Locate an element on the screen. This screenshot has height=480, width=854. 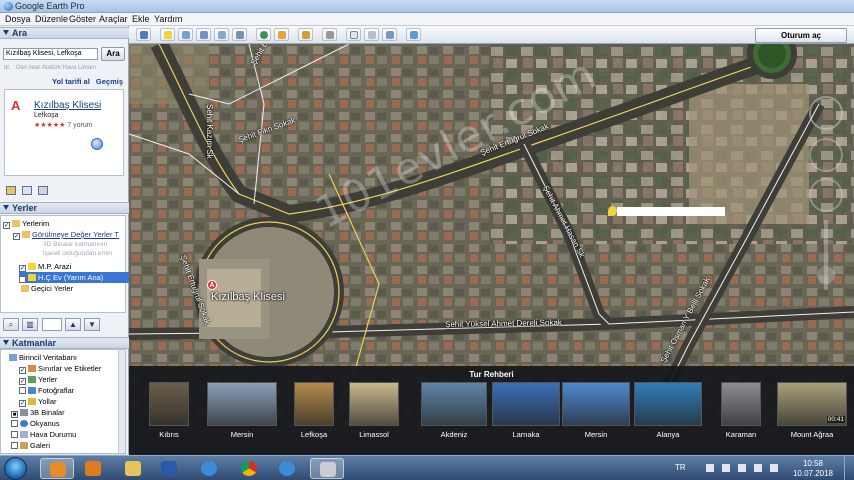
layer-roads: ✓ Yollar is located at coordinates (72, 401).